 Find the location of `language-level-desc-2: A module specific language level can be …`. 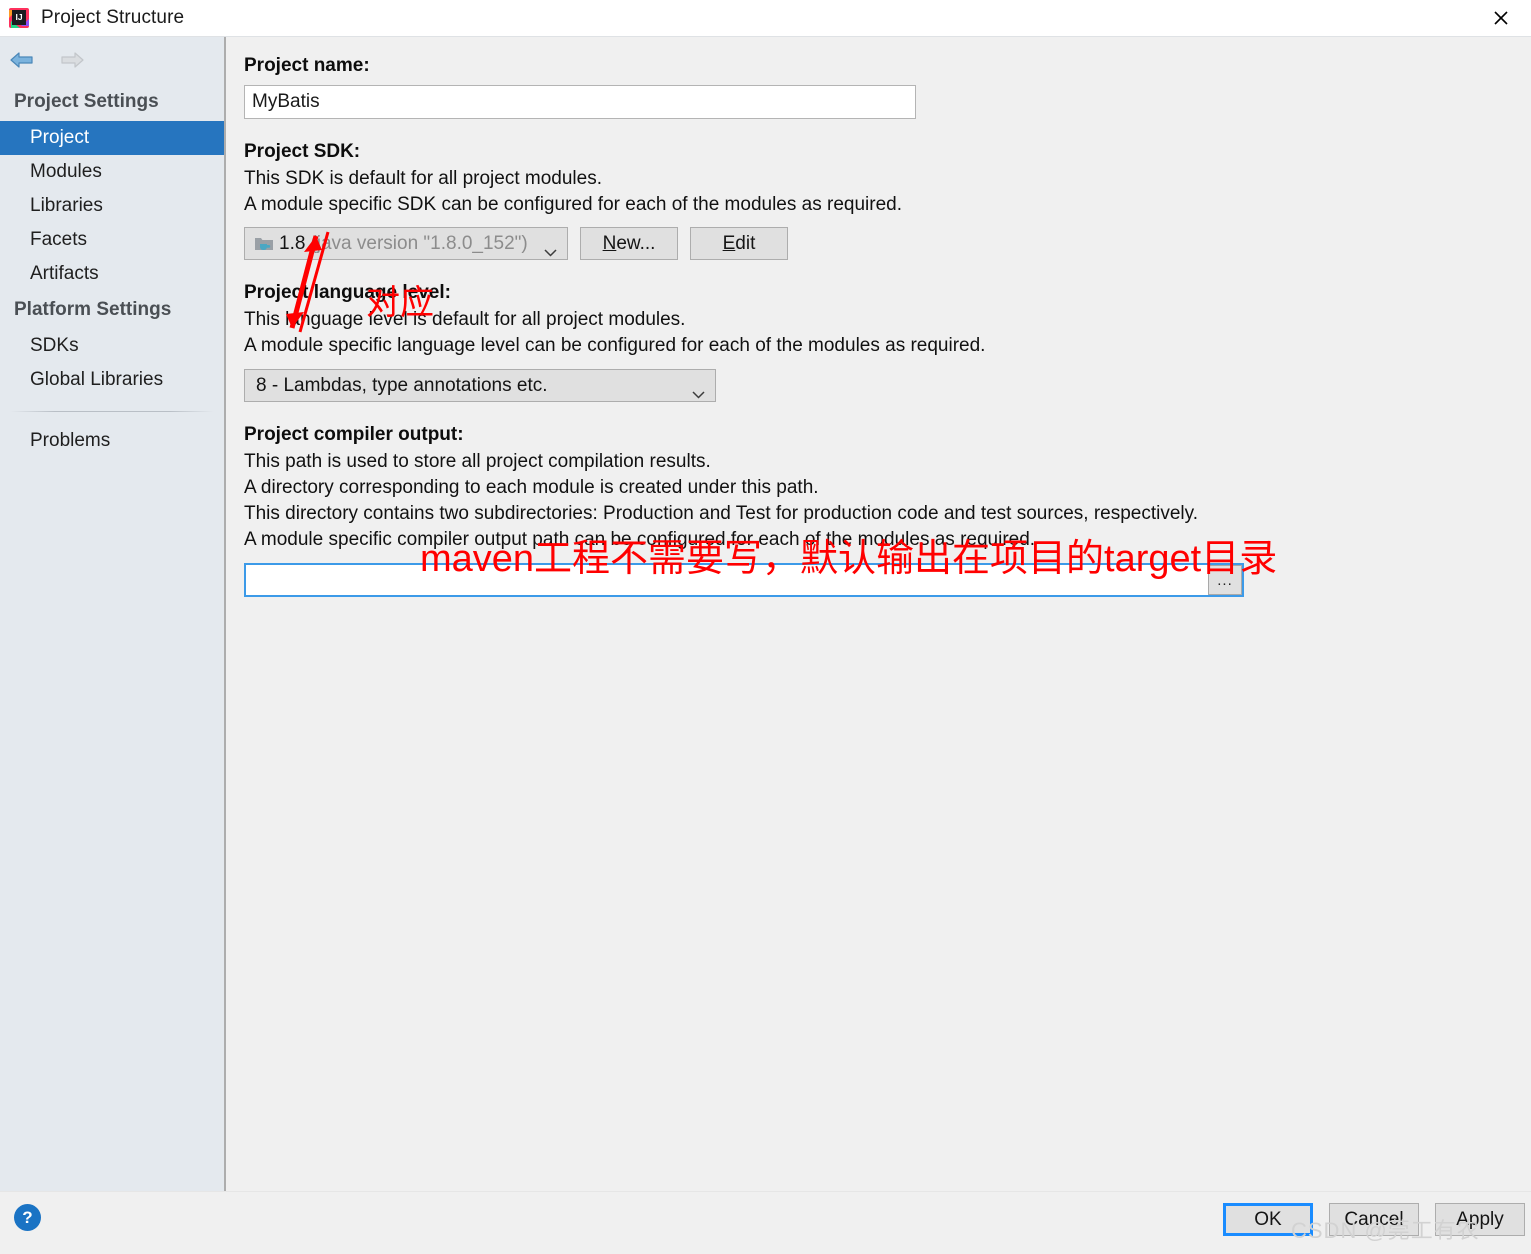

language-level-desc-2: A module specific language level can be … is located at coordinates (615, 345).